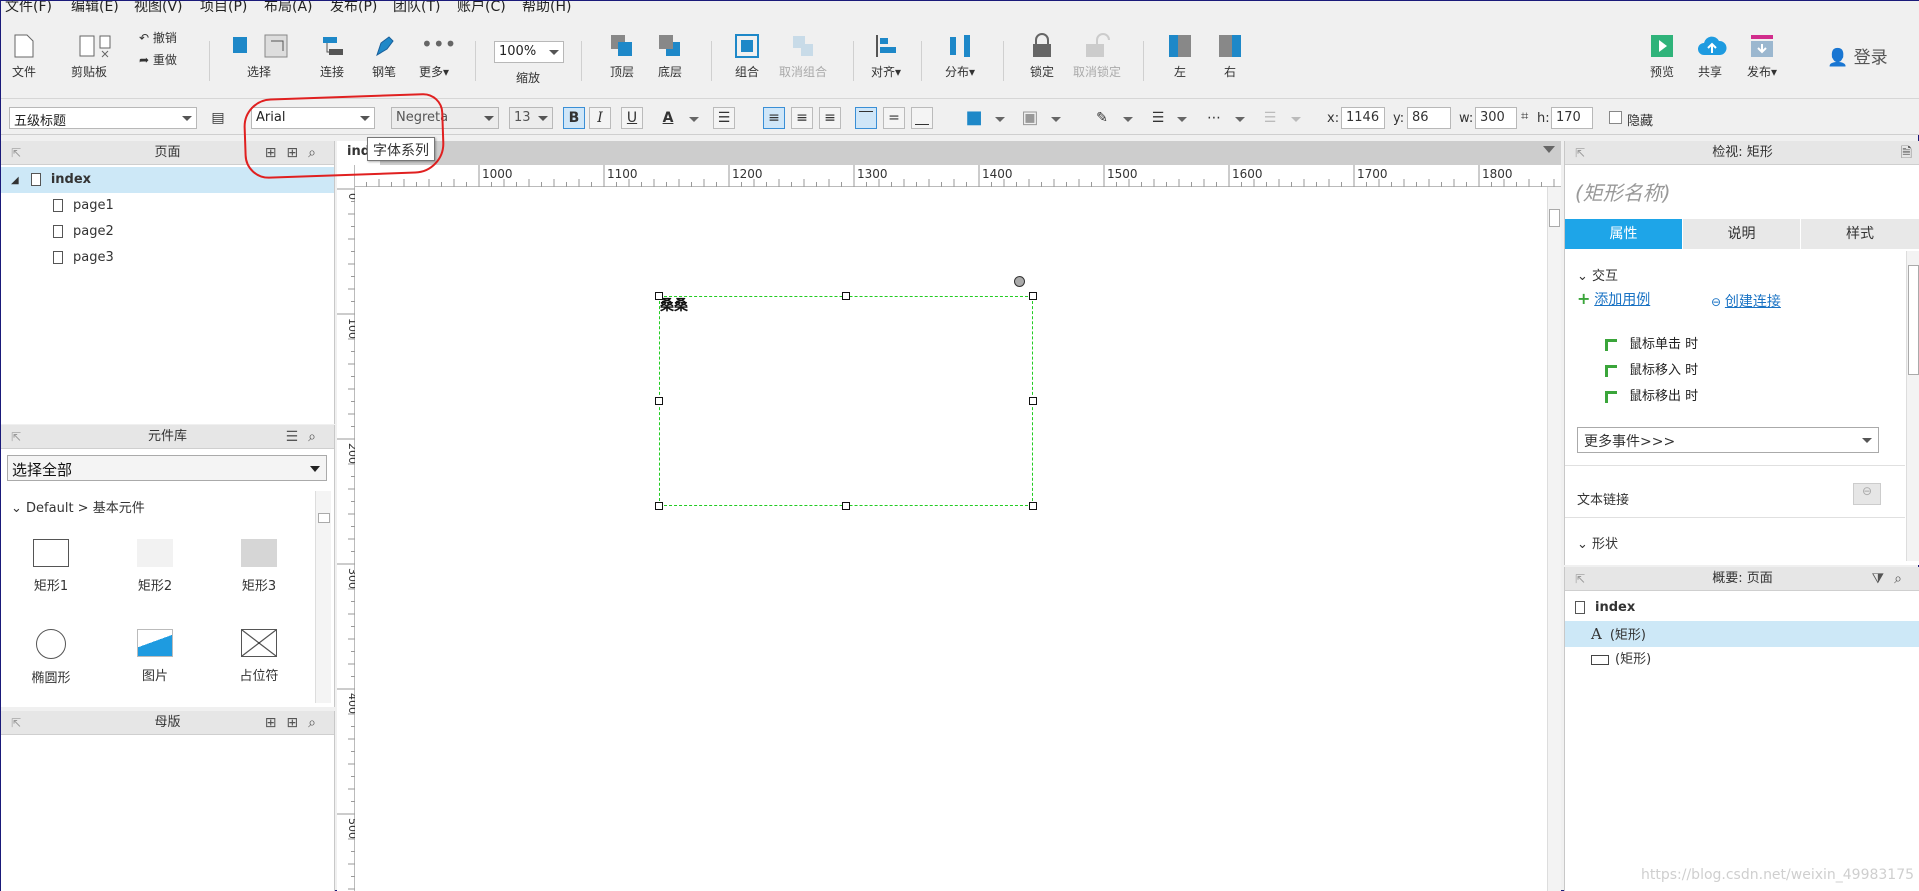 The image size is (1919, 891). Describe the element at coordinates (1651, 394) in the screenshot. I see `event-mouse-leave: 鼠标移出 时` at that location.